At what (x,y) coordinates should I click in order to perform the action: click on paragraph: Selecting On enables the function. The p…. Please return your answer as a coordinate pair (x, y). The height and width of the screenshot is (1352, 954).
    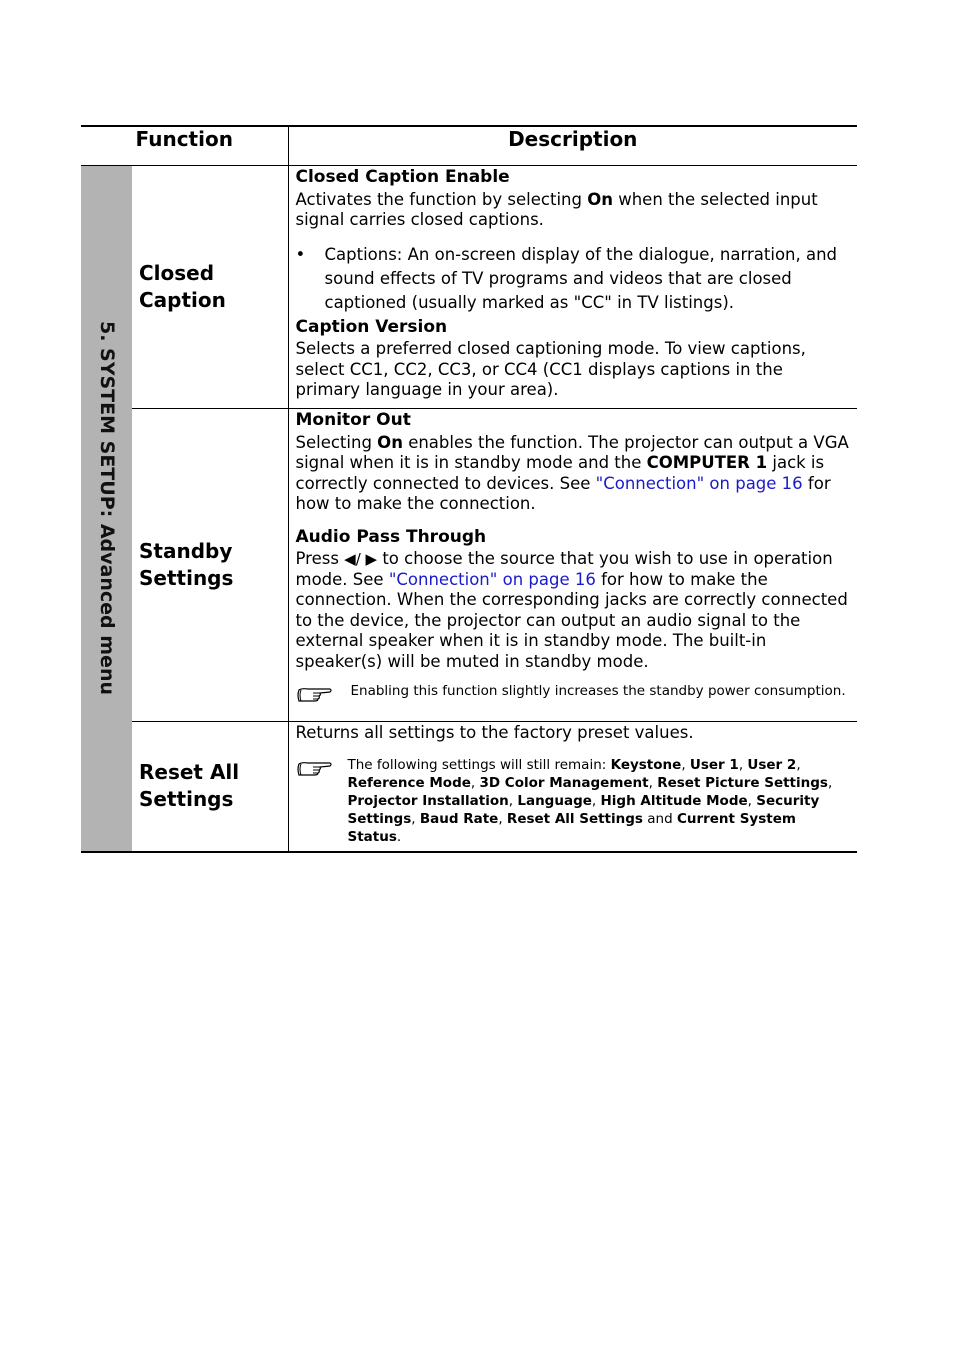
    Looking at the image, I should click on (572, 473).